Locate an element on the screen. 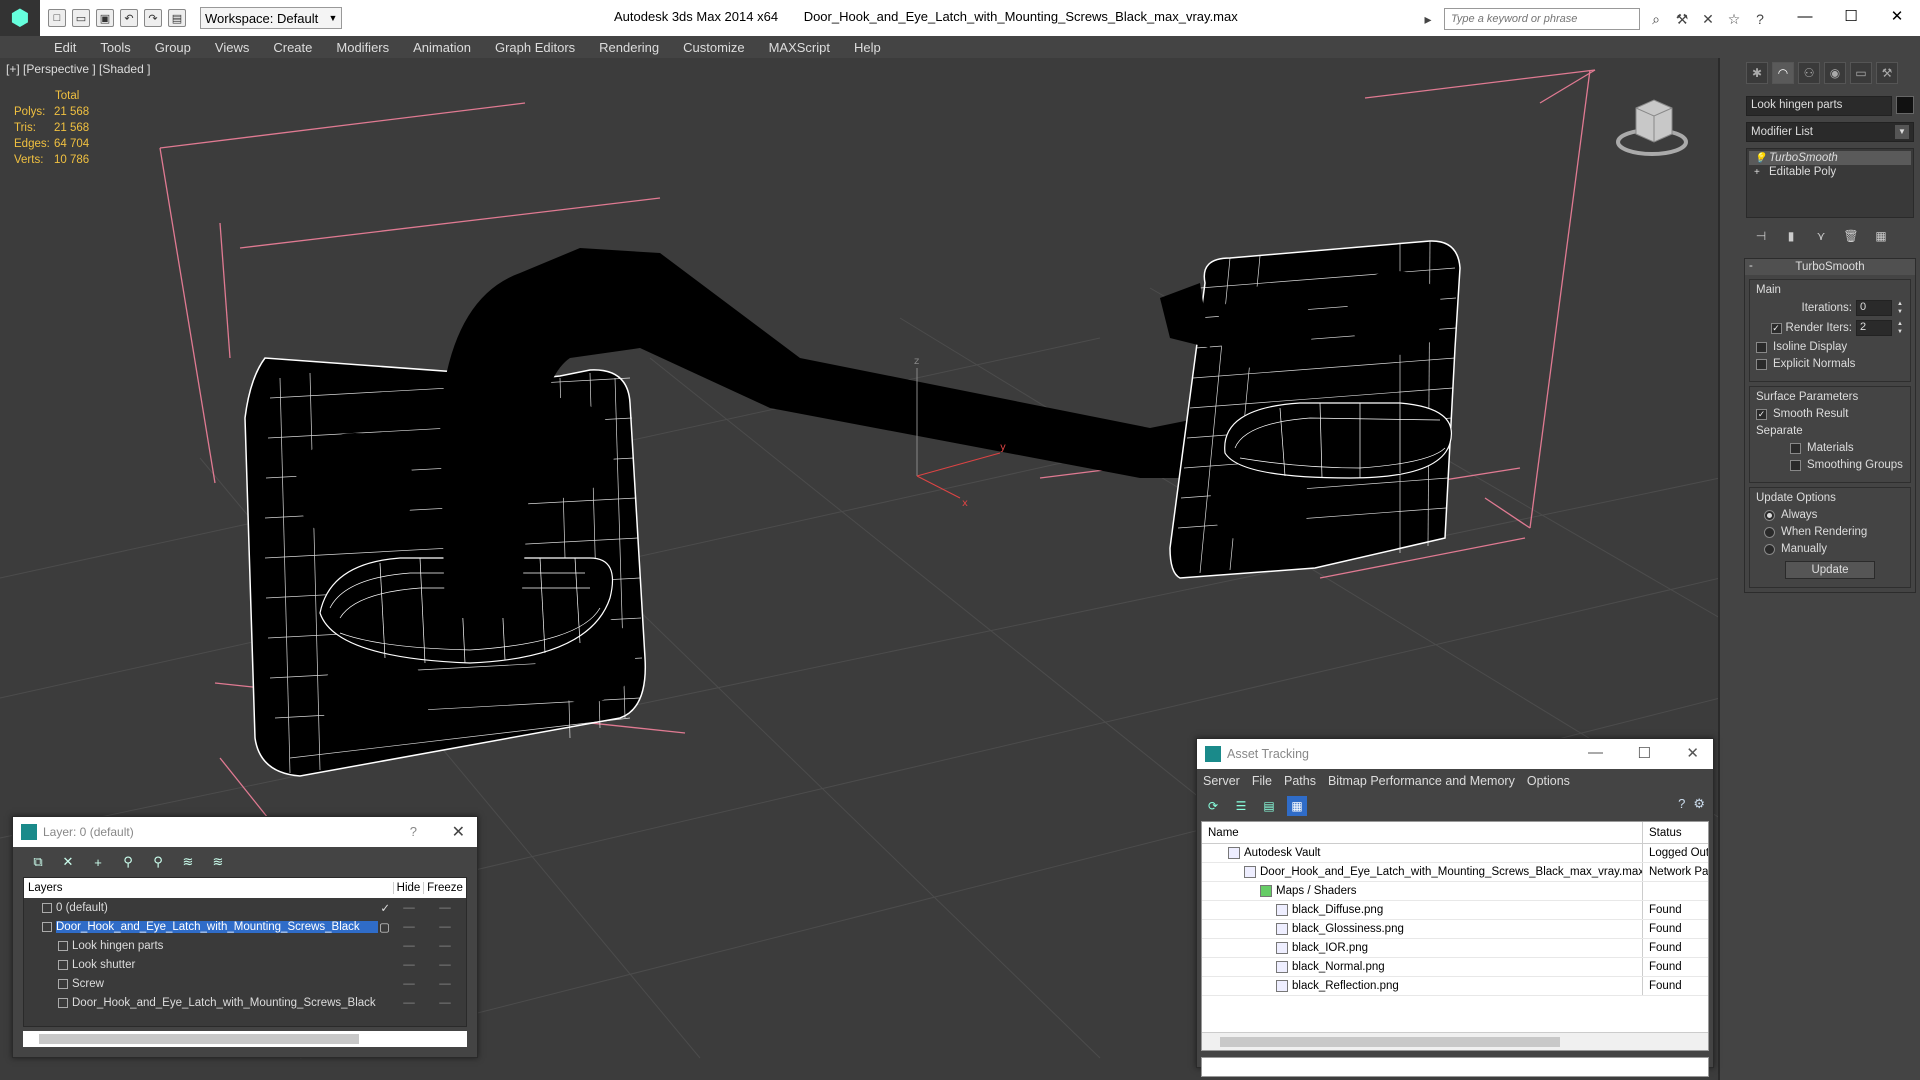 The width and height of the screenshot is (1920, 1080). layers-column-header: Layers is located at coordinates (209, 888).